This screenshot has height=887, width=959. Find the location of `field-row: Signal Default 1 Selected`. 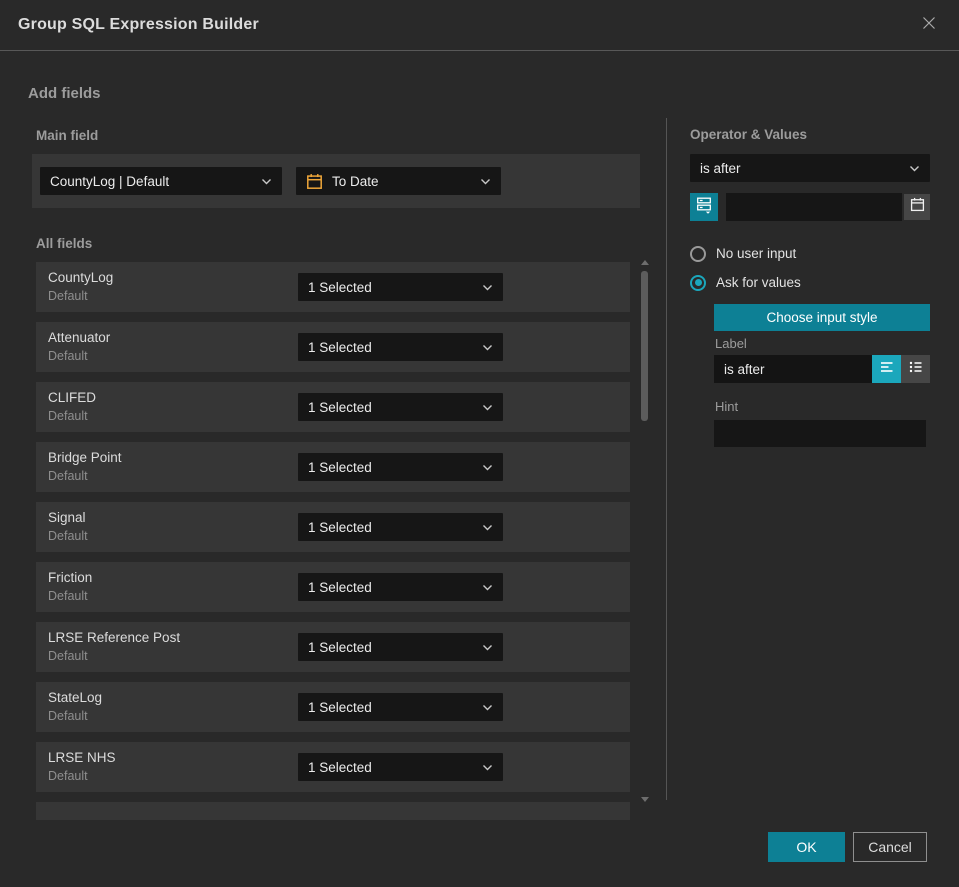

field-row: Signal Default 1 Selected is located at coordinates (333, 527).